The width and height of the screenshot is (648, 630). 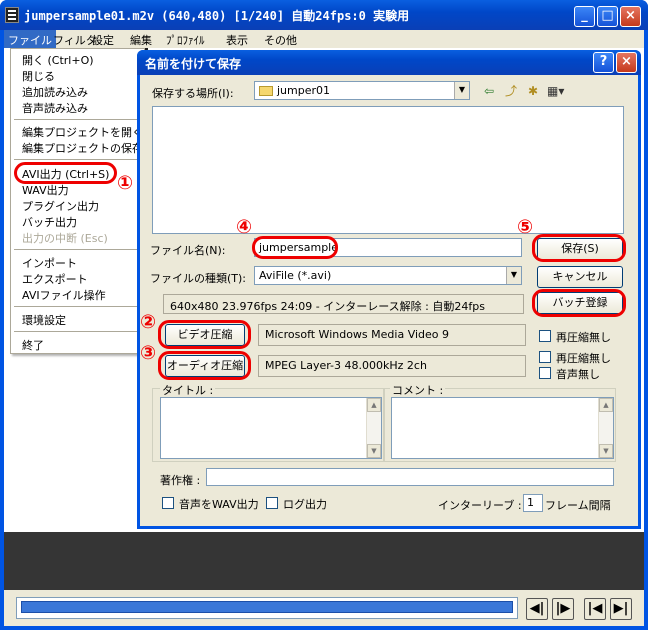 What do you see at coordinates (584, 16) in the screenshot?
I see `minimize-button: _` at bounding box center [584, 16].